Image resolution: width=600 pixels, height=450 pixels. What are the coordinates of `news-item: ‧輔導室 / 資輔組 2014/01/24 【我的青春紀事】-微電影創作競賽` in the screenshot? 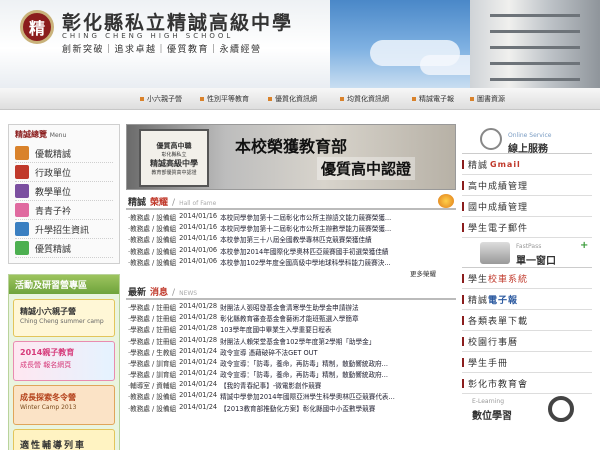 It's located at (291, 385).